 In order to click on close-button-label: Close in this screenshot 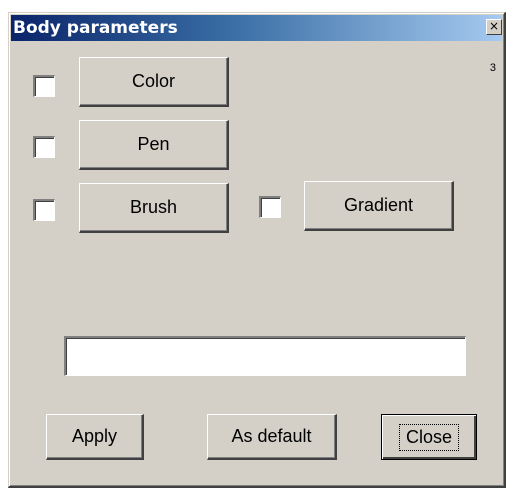, I will do `click(429, 437)`.